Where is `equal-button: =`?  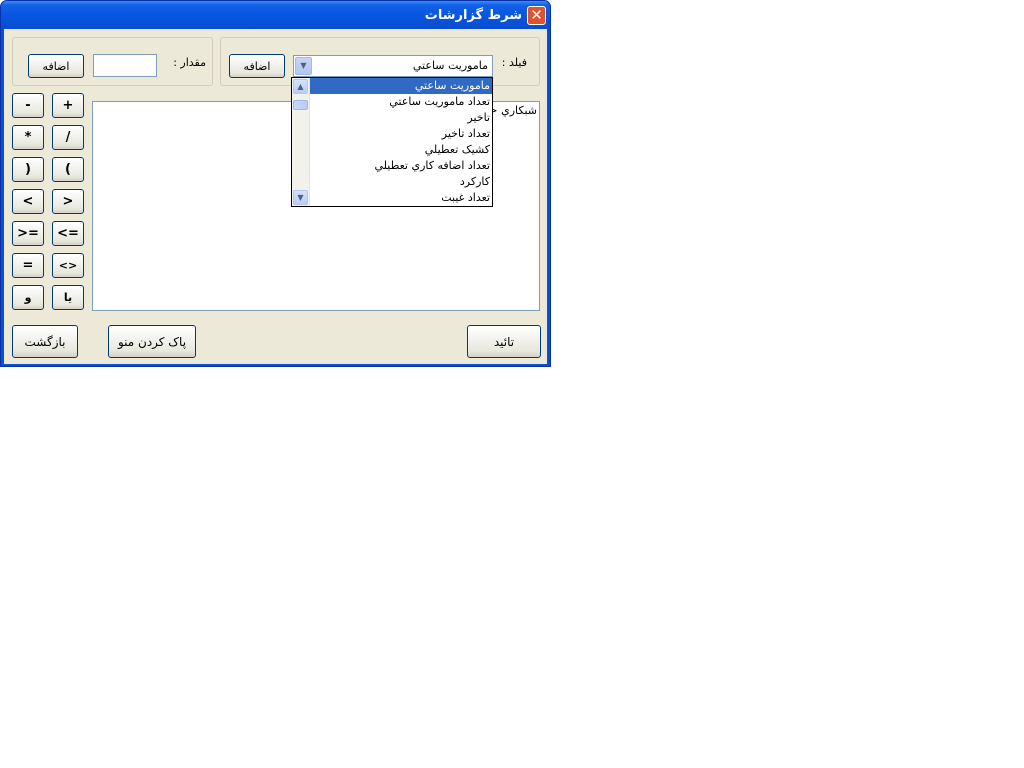 equal-button: = is located at coordinates (28, 265).